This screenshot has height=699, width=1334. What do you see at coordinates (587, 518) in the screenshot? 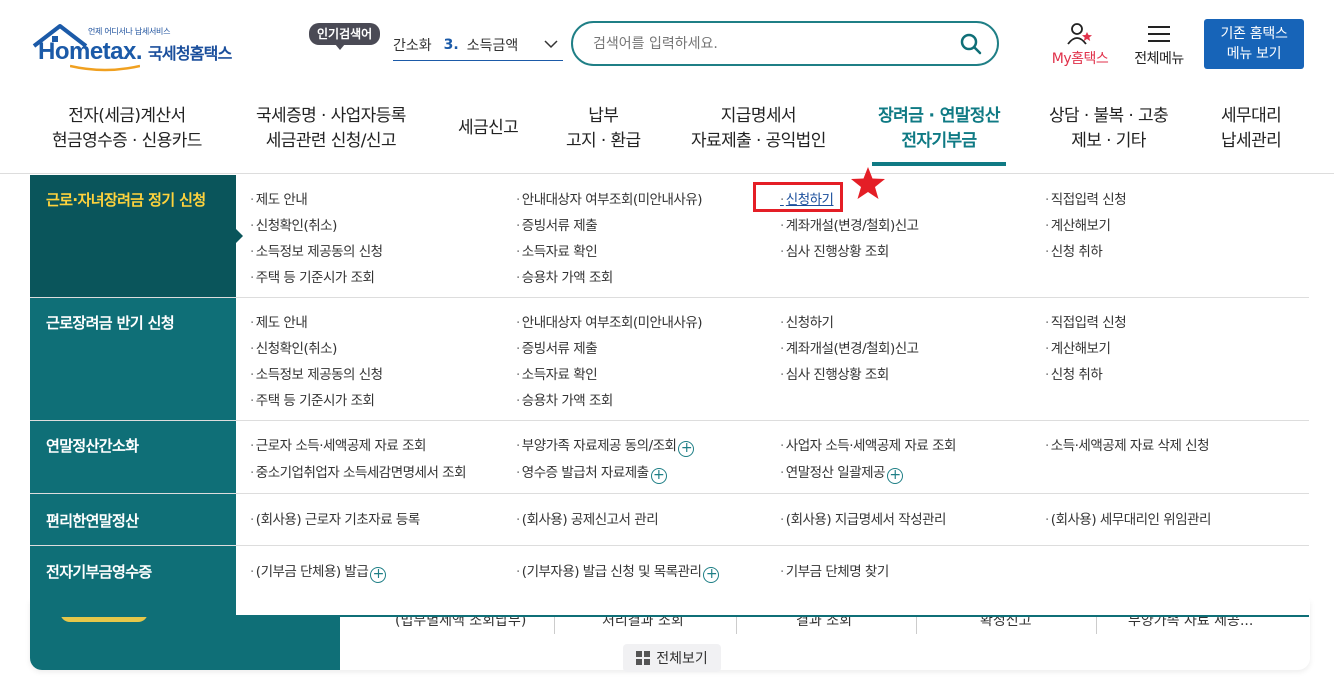
I see `menu-link: (회사용) 공제신고서 관리` at bounding box center [587, 518].